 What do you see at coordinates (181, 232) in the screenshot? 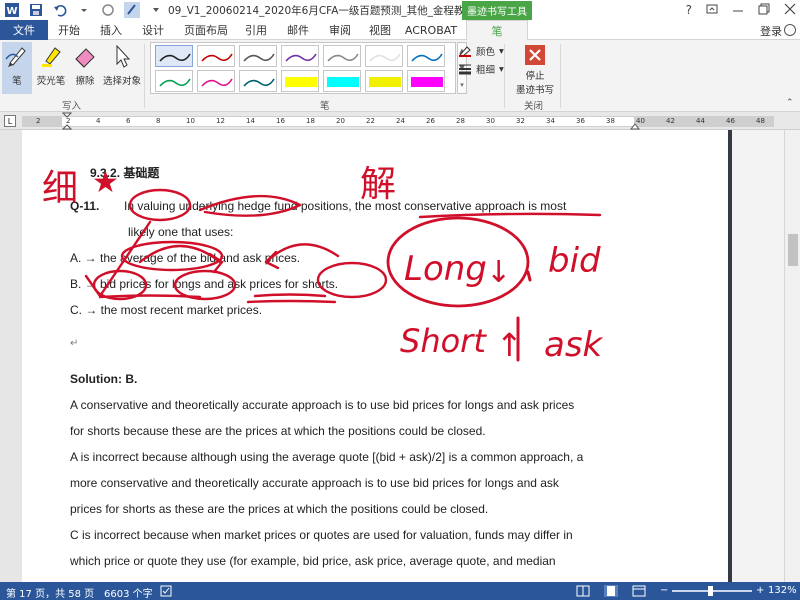
I see `question-line-2: likely one that uses:` at bounding box center [181, 232].